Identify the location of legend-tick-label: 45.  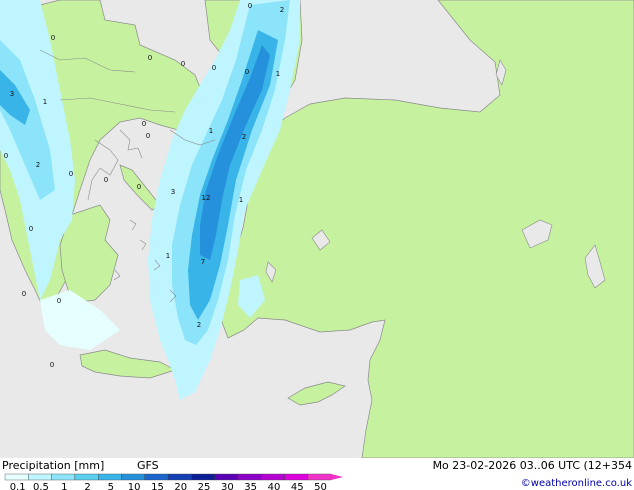
(297, 486).